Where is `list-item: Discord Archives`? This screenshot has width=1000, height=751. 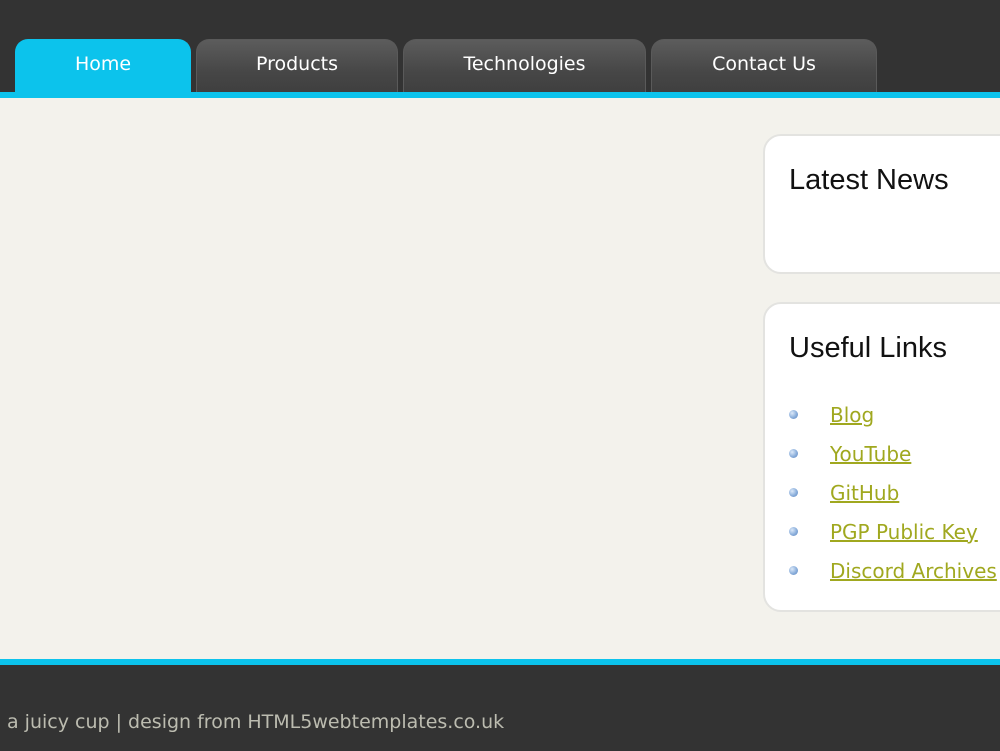 list-item: Discord Archives is located at coordinates (893, 570).